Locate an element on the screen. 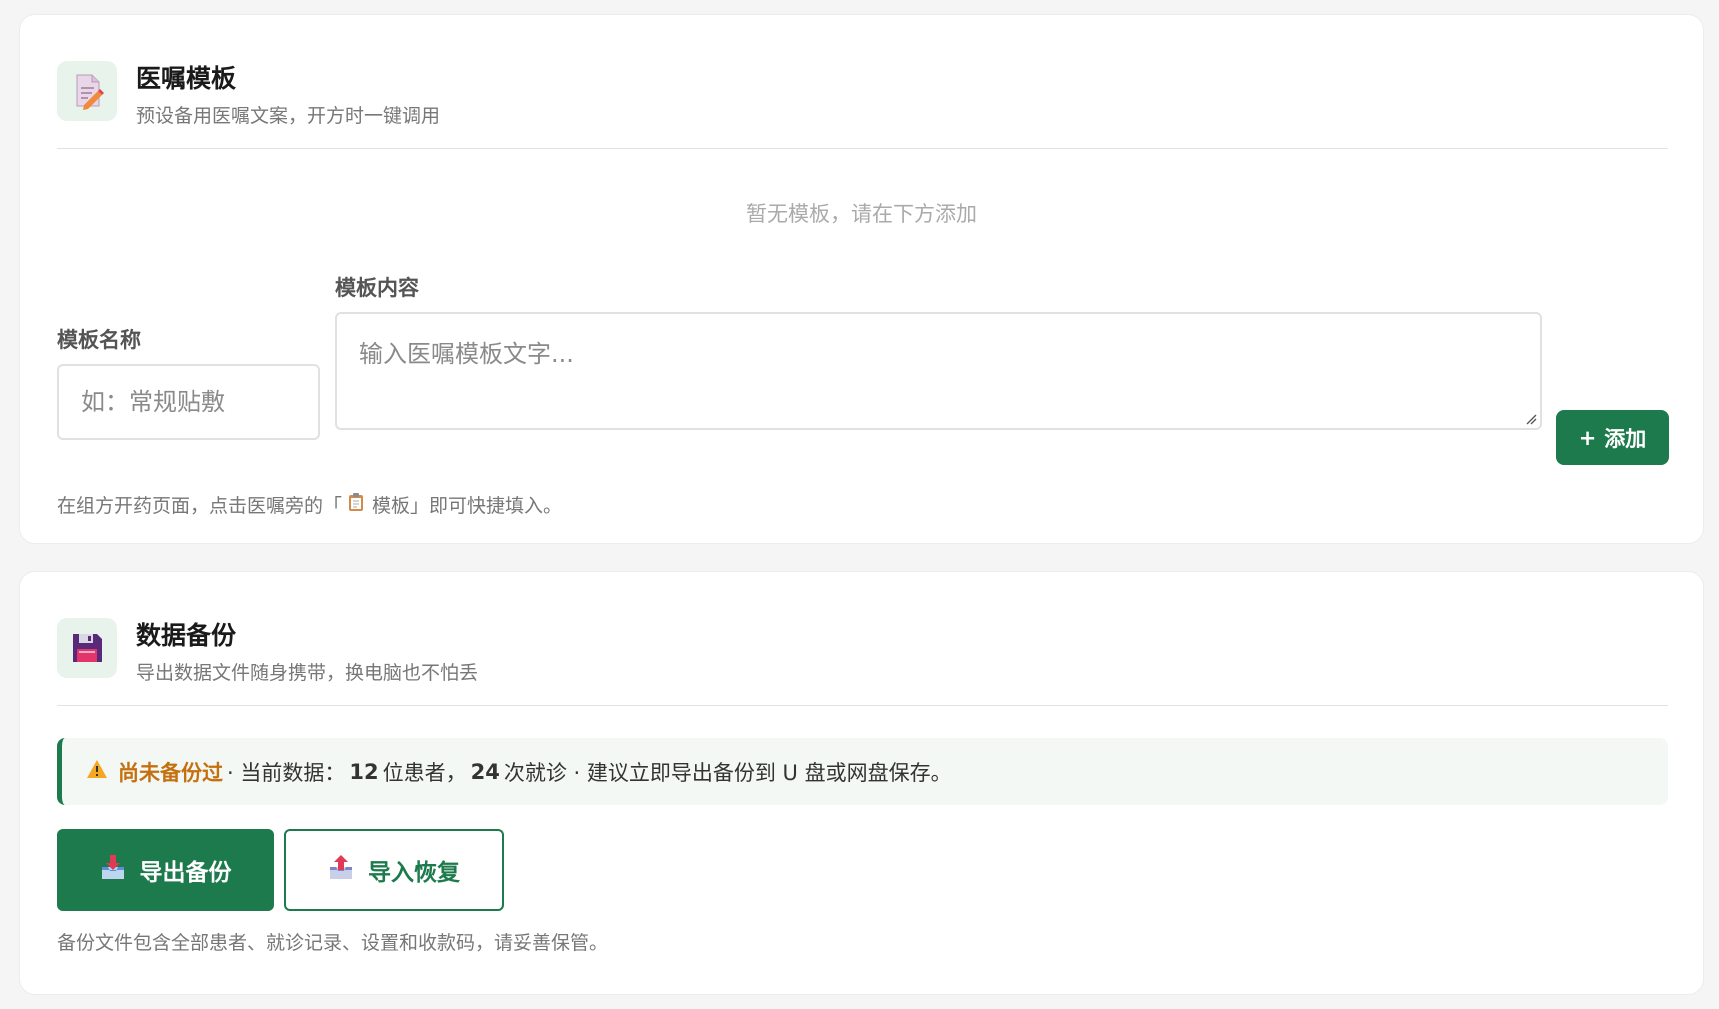 This screenshot has width=1719, height=1009. resize-grip-icon is located at coordinates (1531, 419).